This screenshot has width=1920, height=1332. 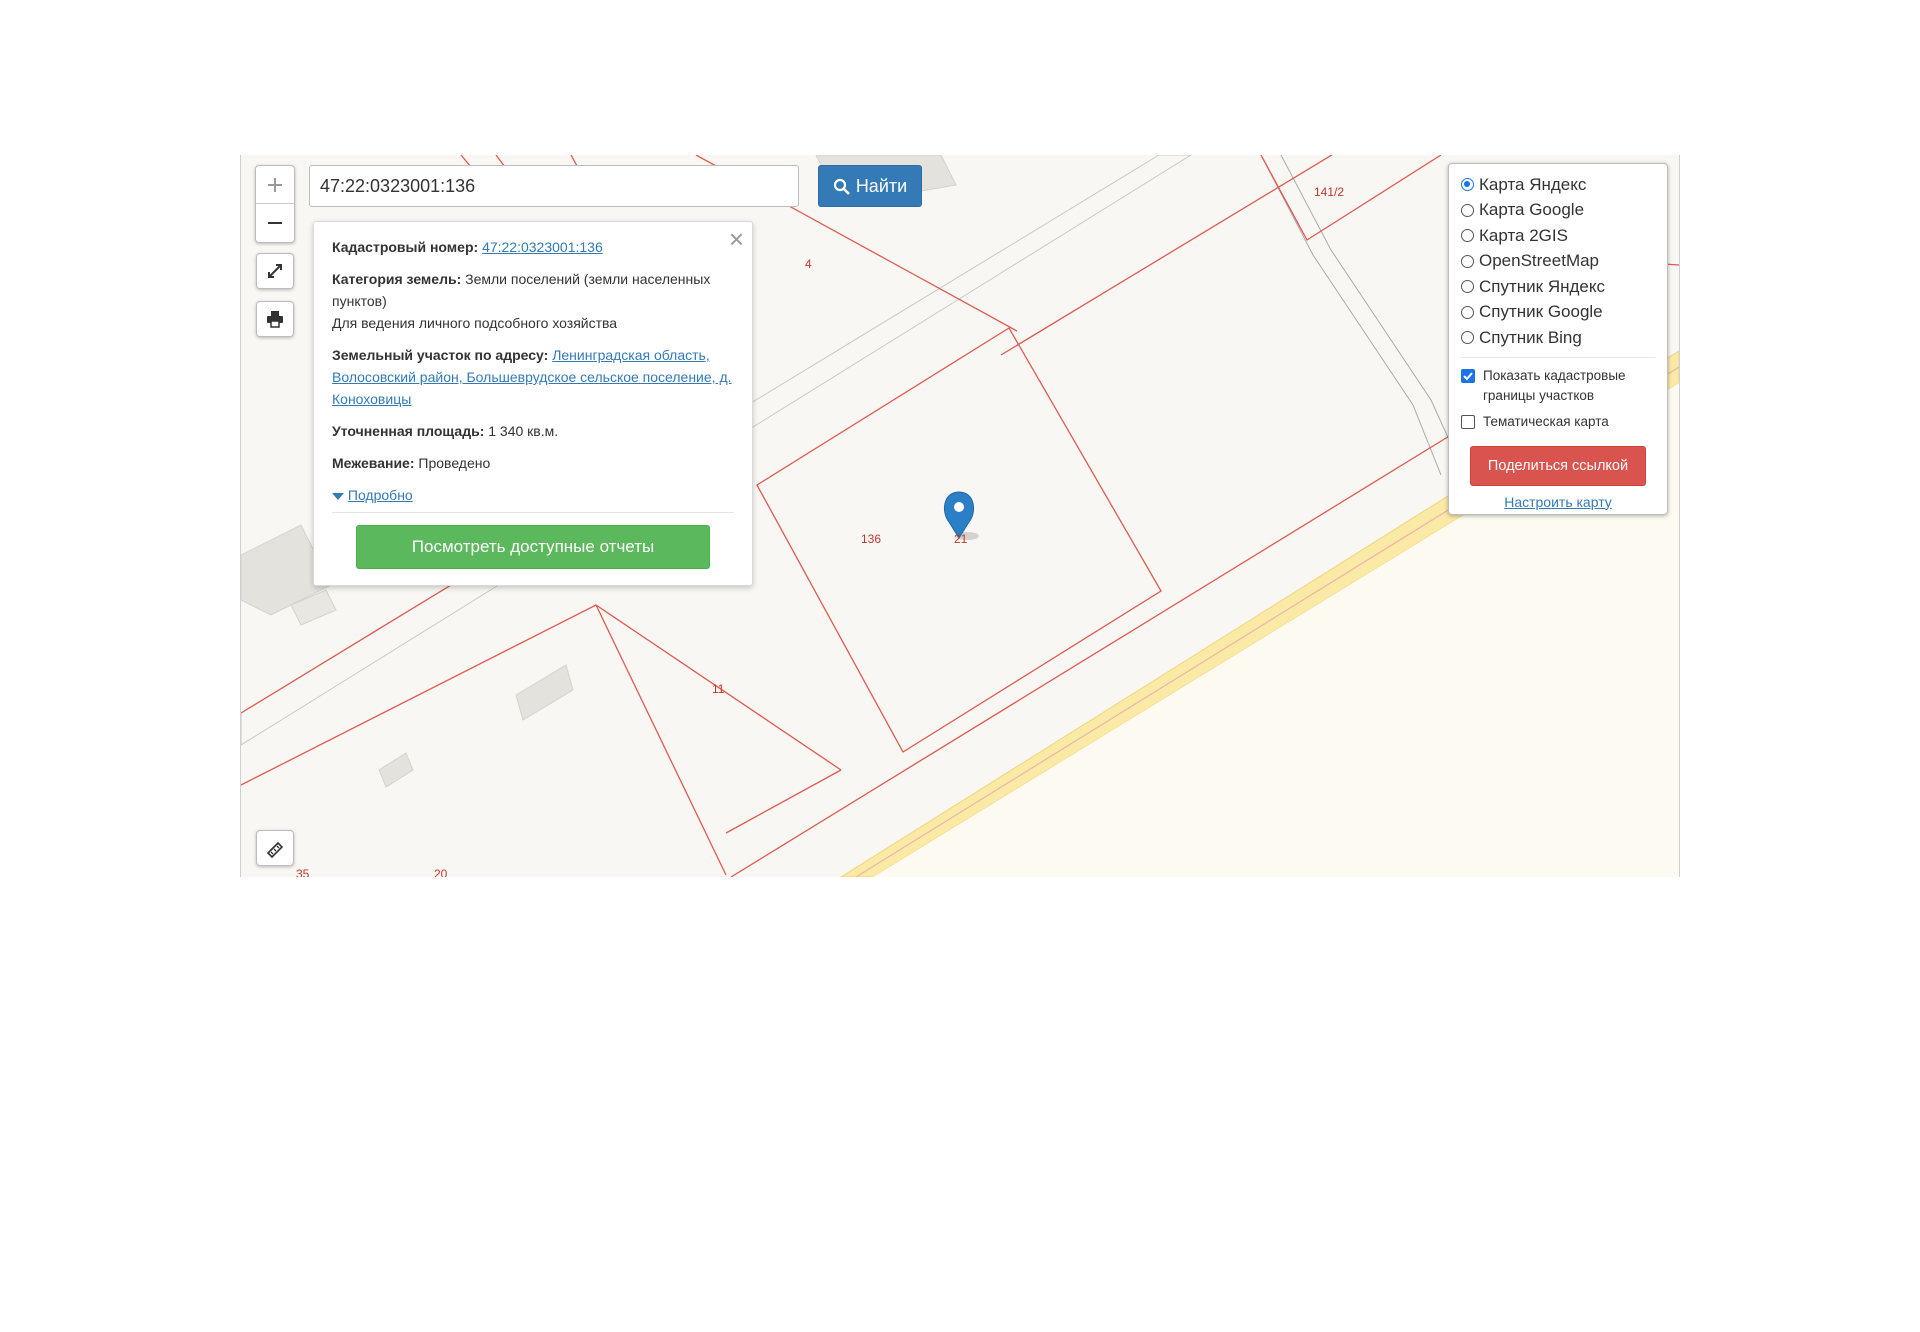 What do you see at coordinates (405, 247) in the screenshot?
I see `cadastral-label: Кадастровый номер:` at bounding box center [405, 247].